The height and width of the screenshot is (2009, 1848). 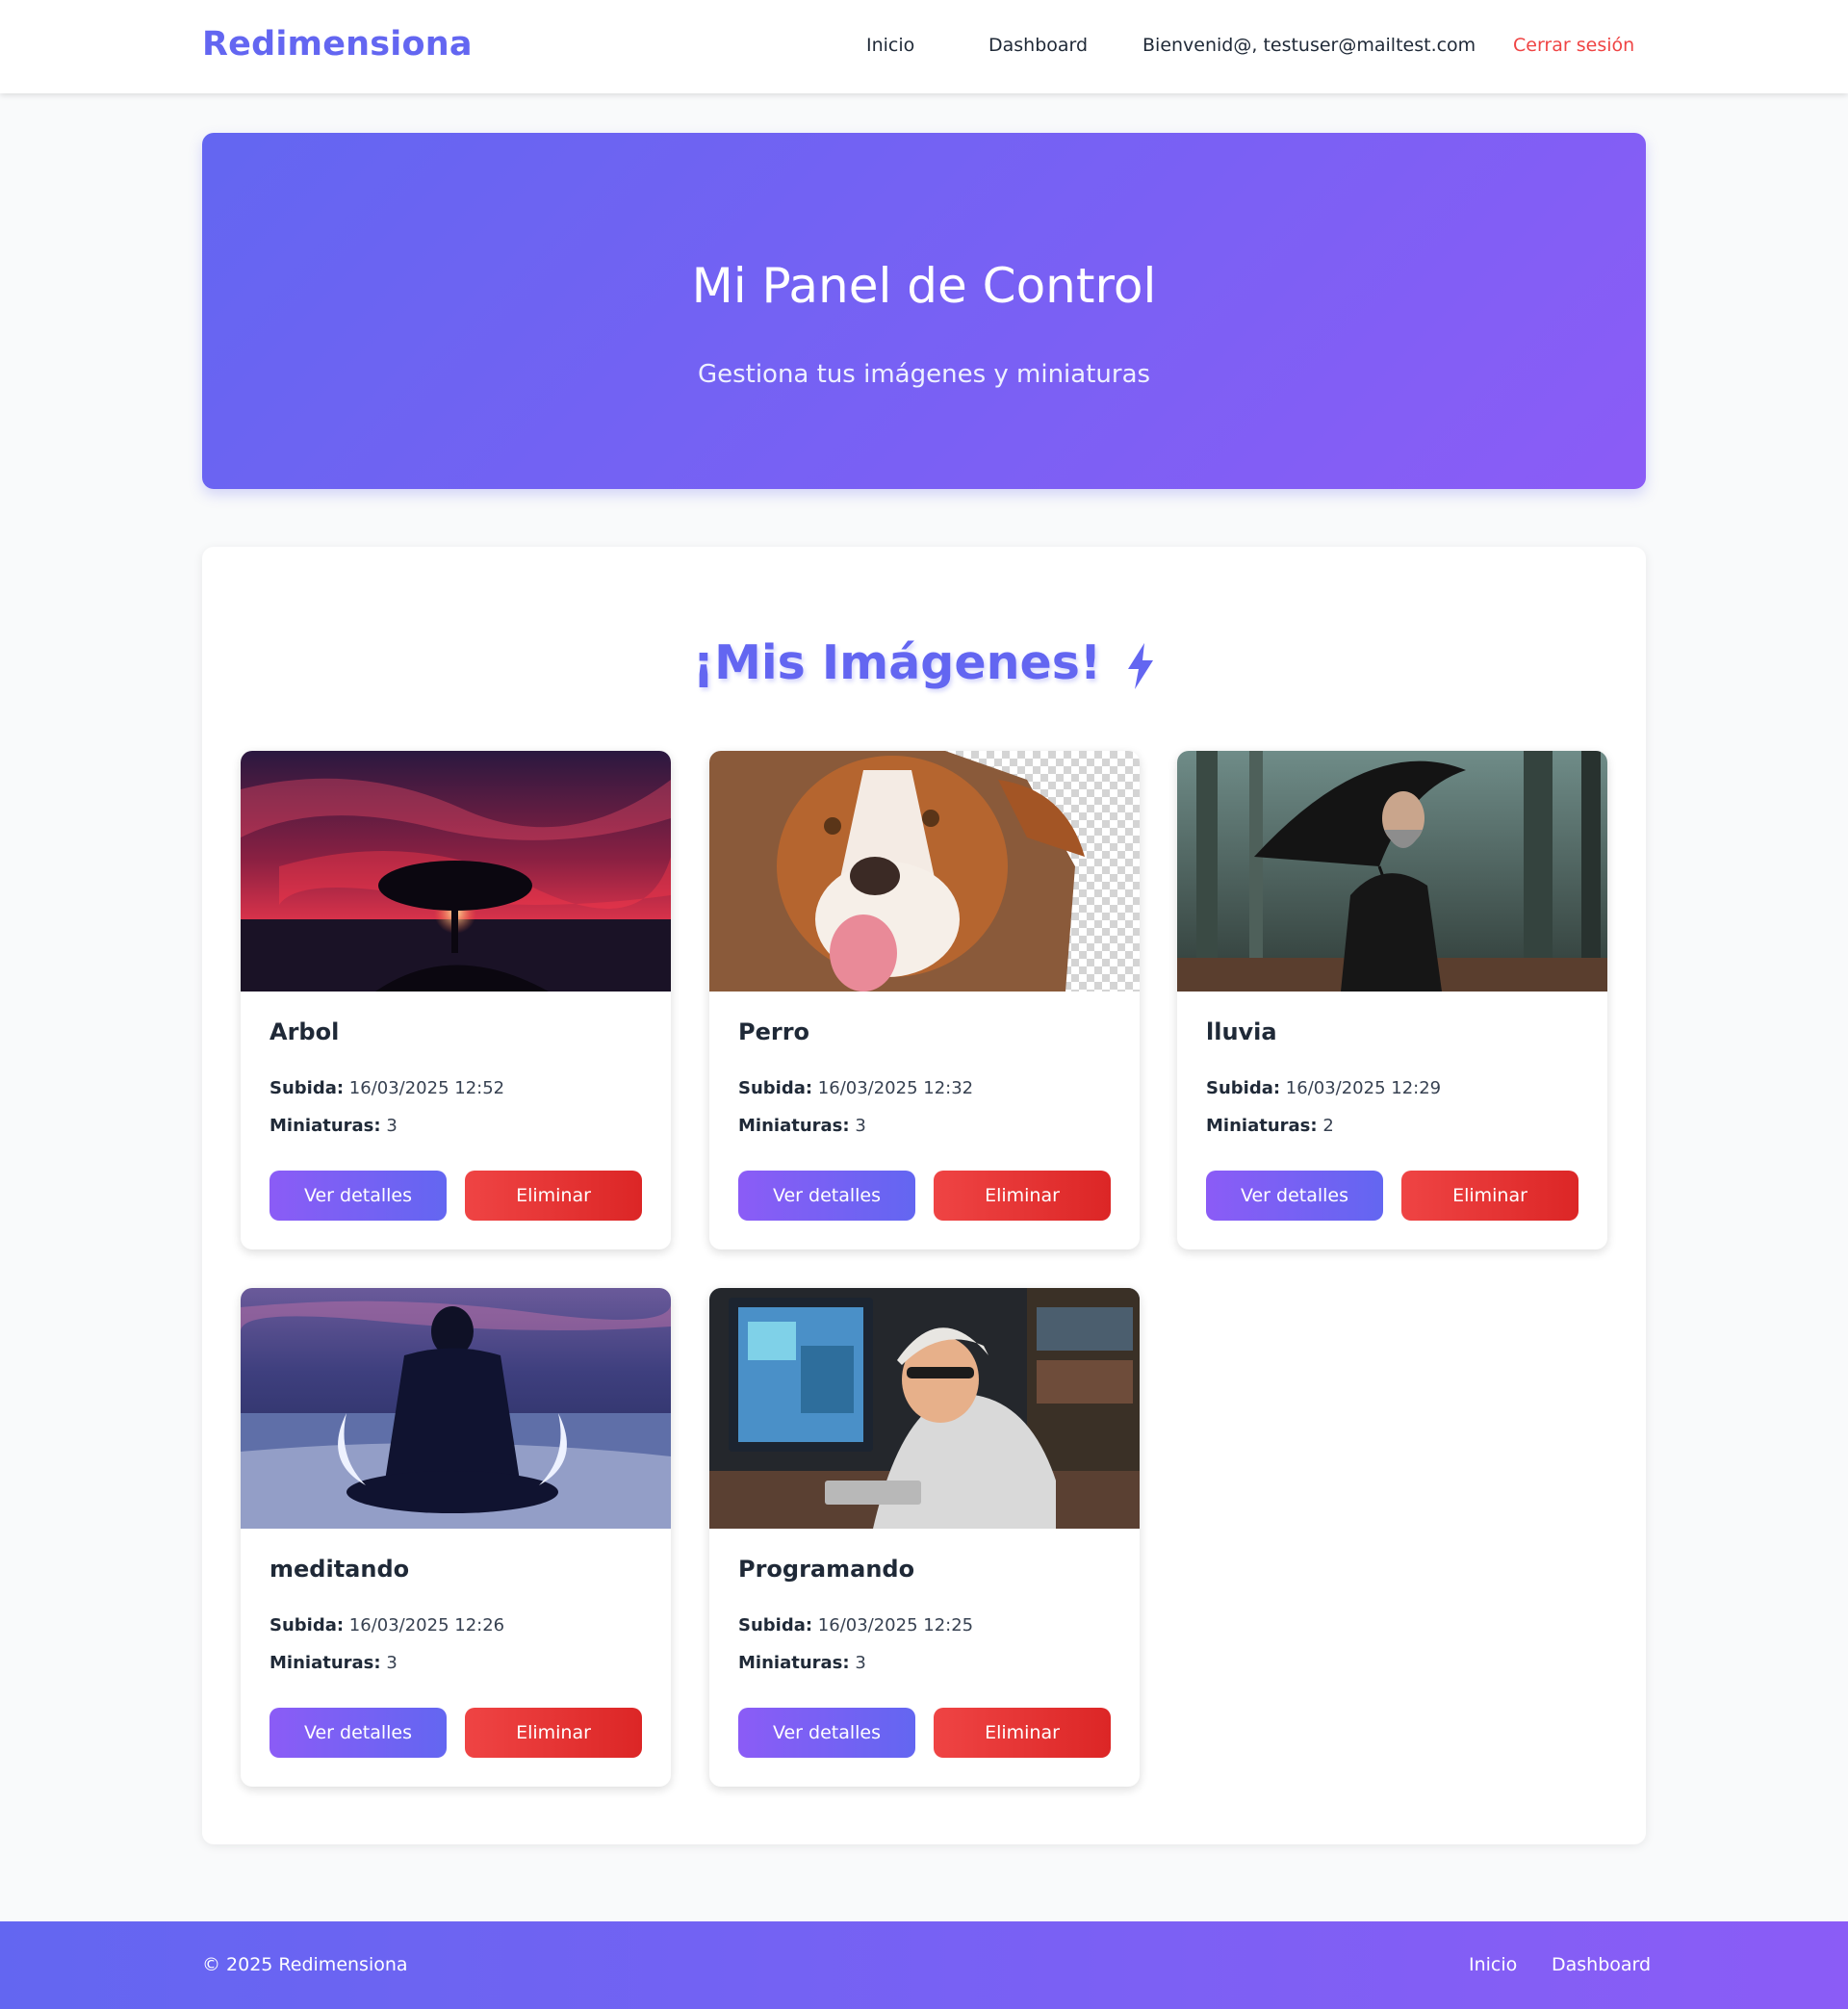 I want to click on upload-date: Subida: 16/03/2025 12:29, so click(x=1323, y=1088).